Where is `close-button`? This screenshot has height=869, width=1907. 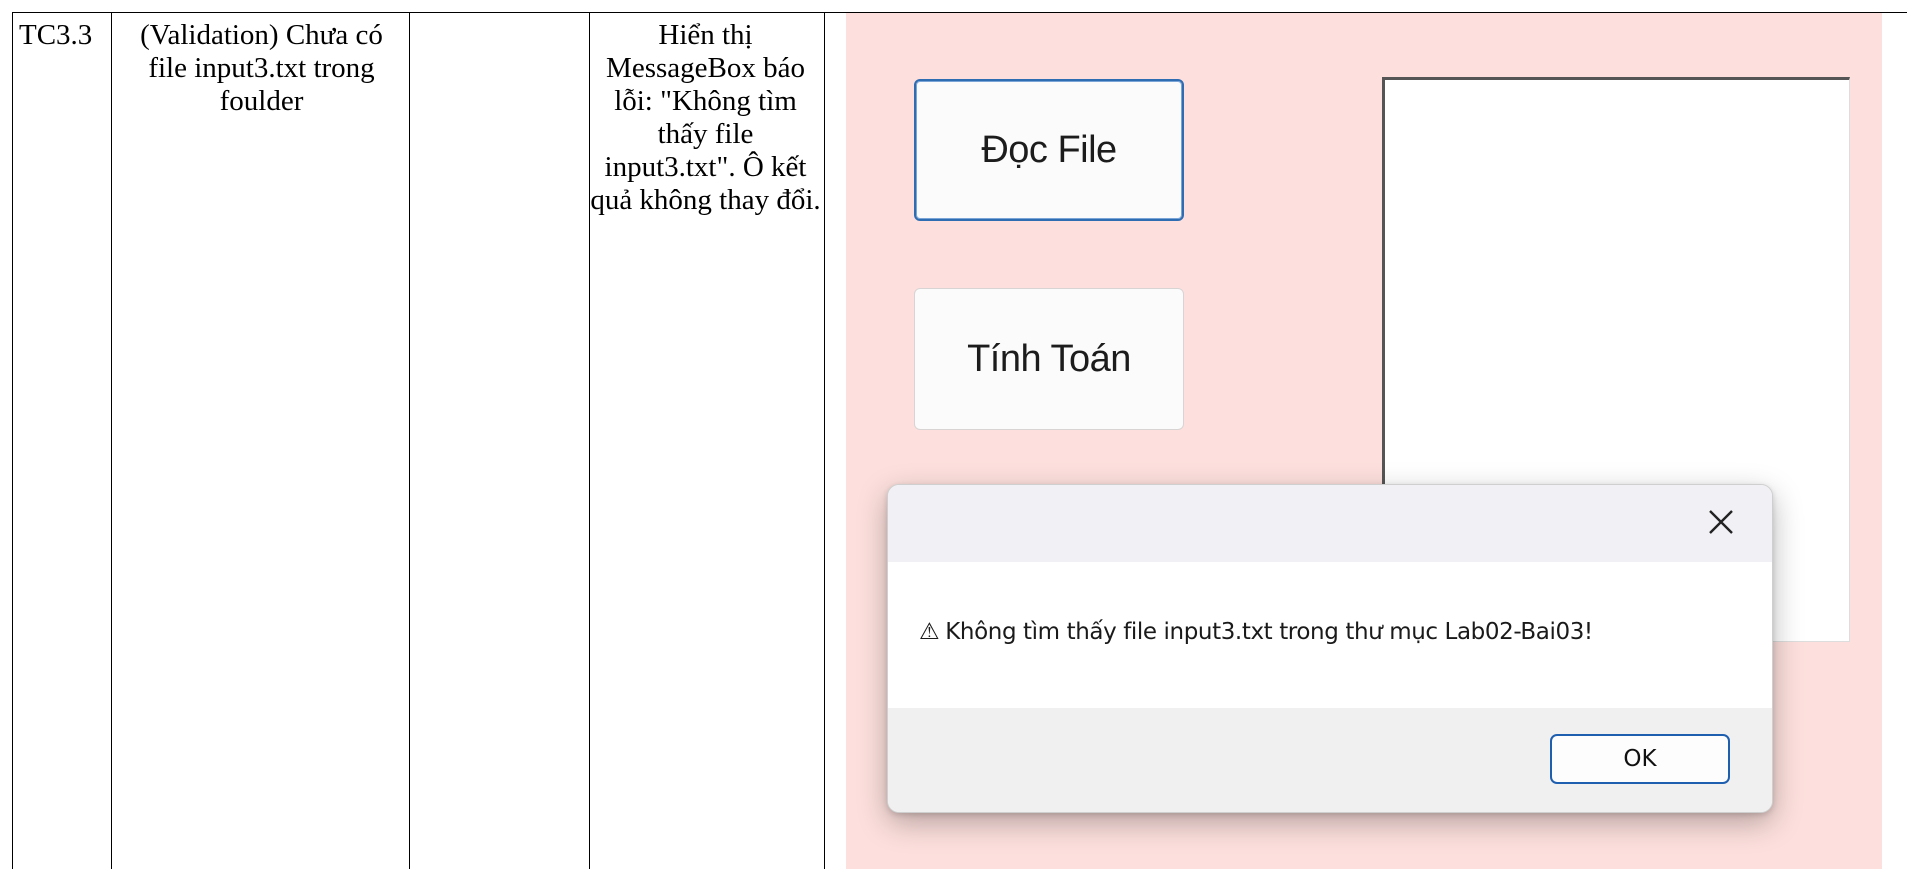
close-button is located at coordinates (1721, 522).